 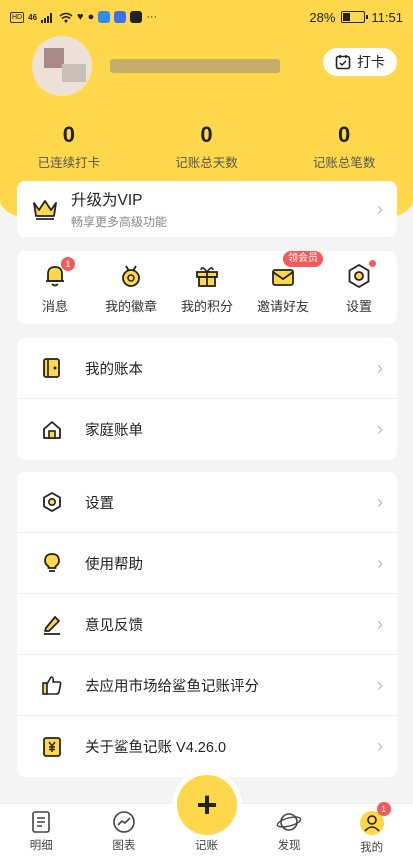 What do you see at coordinates (387, 17) in the screenshot?
I see `clock: 11:51` at bounding box center [387, 17].